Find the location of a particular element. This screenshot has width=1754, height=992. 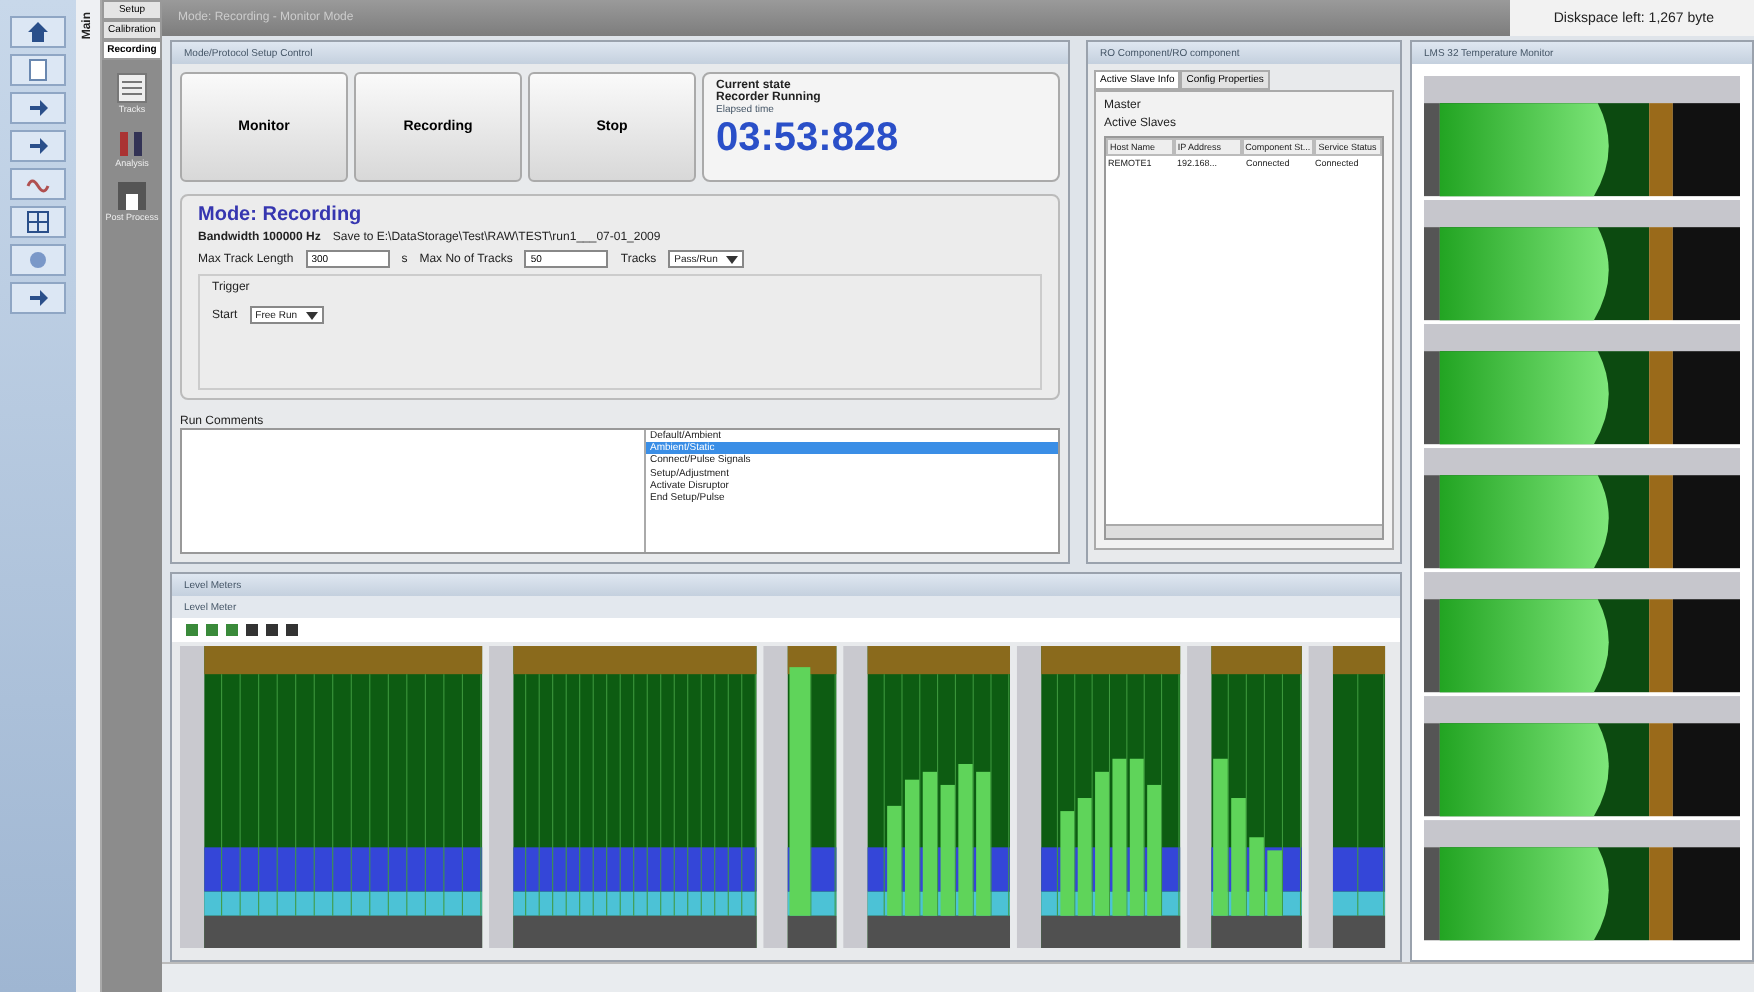

grid-icon is located at coordinates (38, 222).